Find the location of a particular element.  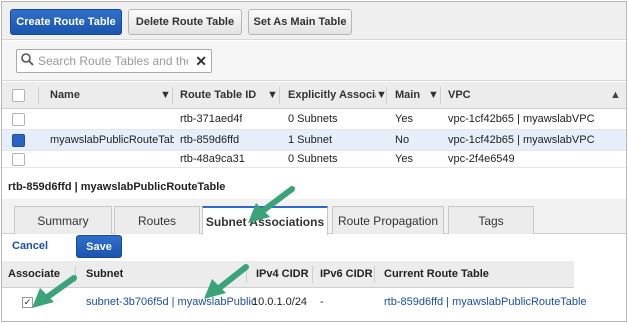

search-bar: ✕ is located at coordinates (314, 61).